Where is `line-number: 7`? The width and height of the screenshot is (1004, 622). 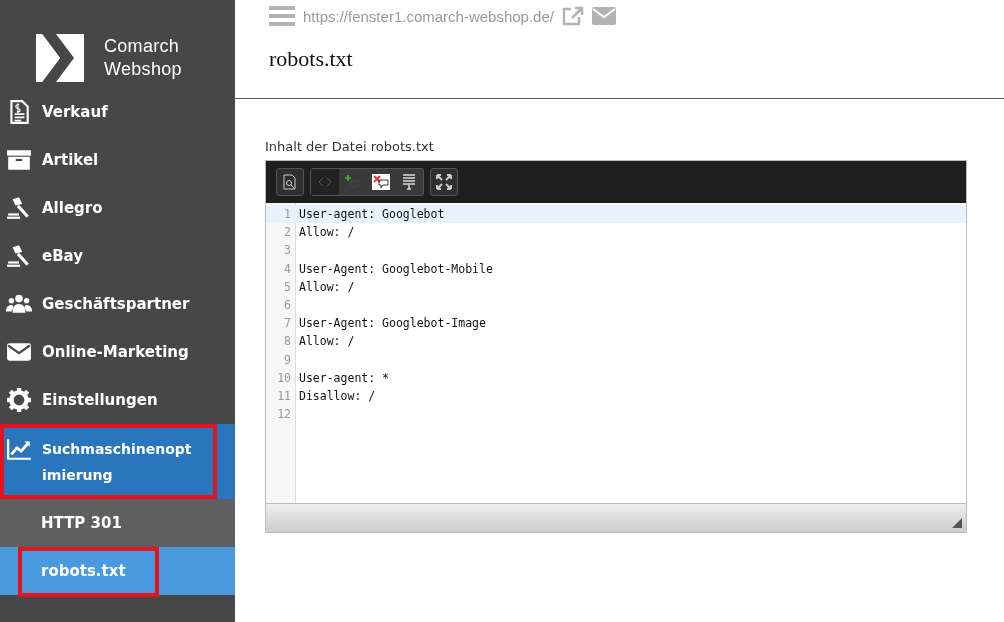 line-number: 7 is located at coordinates (287, 323).